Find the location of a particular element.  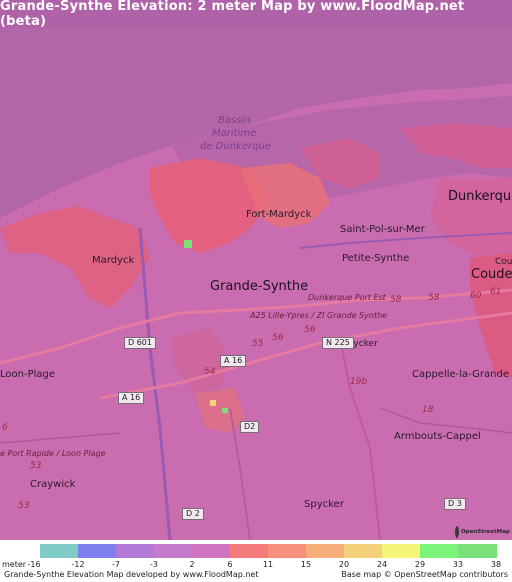

place-craywick: Craywick is located at coordinates (52, 485).